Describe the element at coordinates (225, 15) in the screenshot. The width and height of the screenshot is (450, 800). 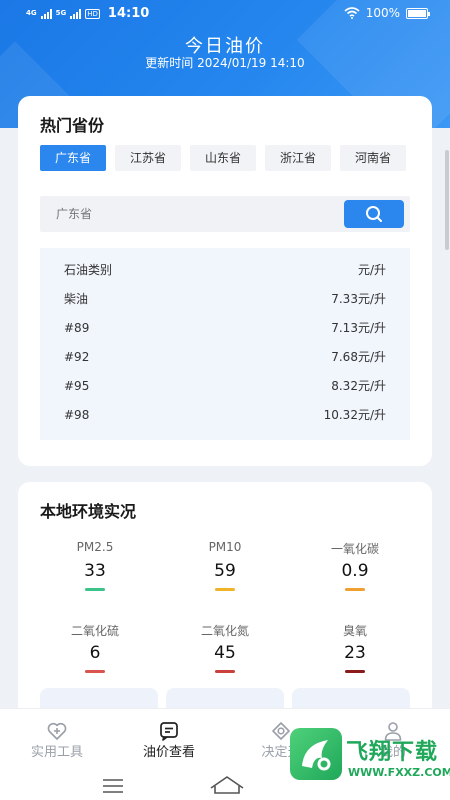
I see `status-bar: 4G 5G HD 14:10 100%` at that location.